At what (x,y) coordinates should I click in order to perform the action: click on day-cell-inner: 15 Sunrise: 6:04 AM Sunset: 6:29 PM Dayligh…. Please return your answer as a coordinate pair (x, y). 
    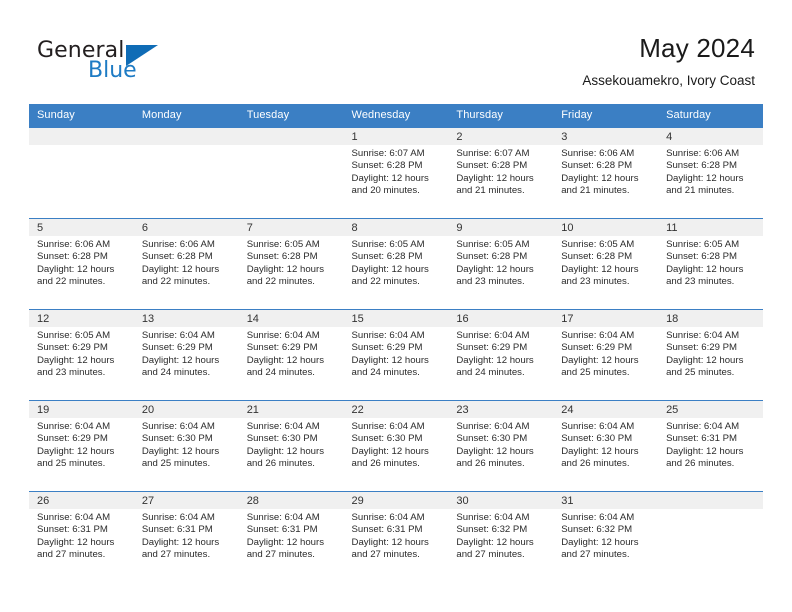
    Looking at the image, I should click on (396, 355).